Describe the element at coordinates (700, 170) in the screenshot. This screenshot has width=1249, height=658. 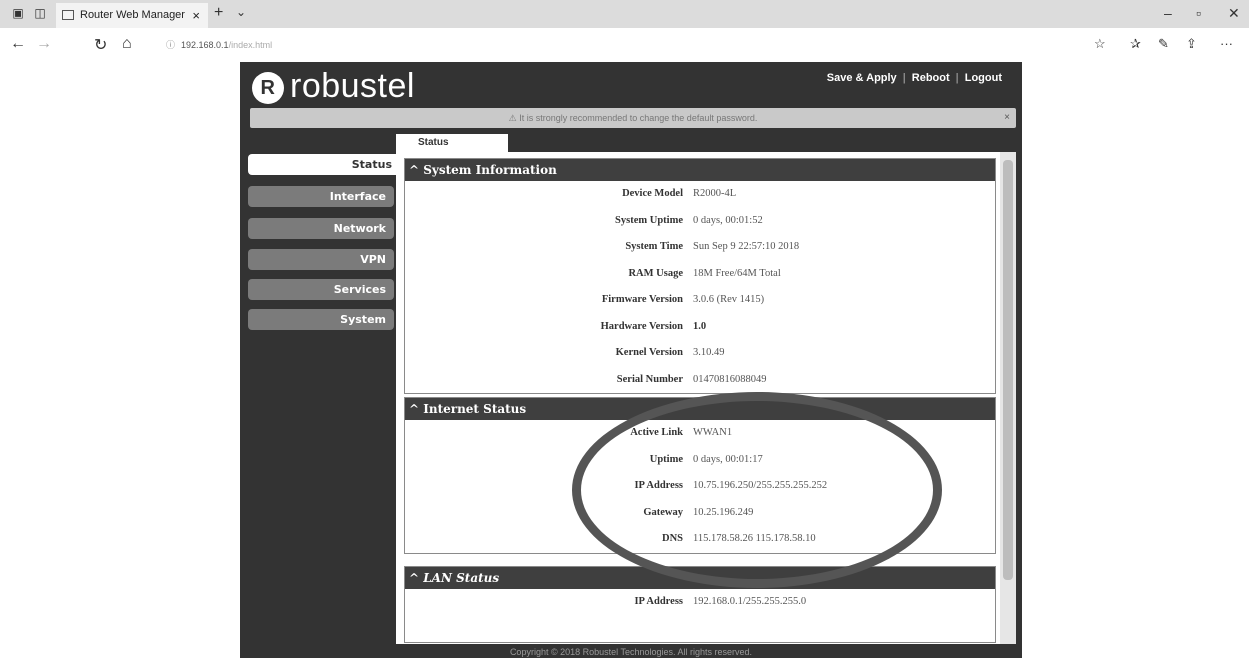
I see `system-information-header: ^ System Information` at that location.